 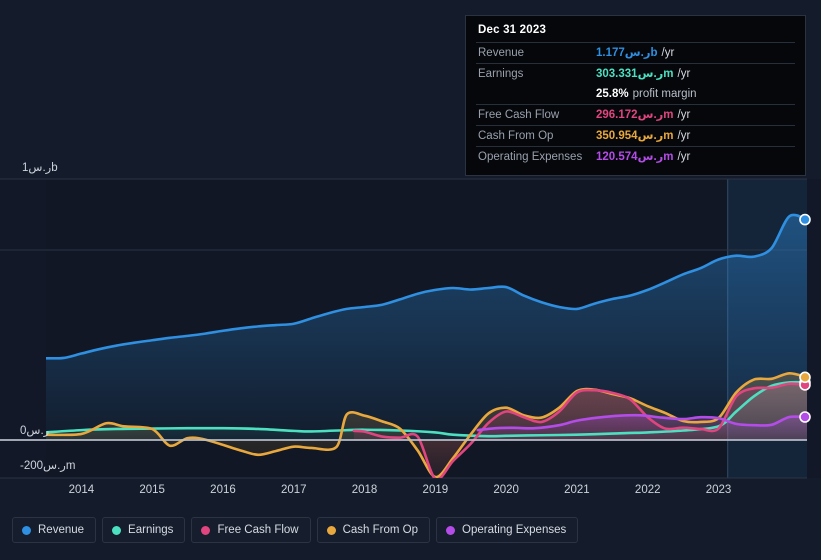 What do you see at coordinates (664, 94) in the screenshot?
I see `tooltip-row-unit: profit margin` at bounding box center [664, 94].